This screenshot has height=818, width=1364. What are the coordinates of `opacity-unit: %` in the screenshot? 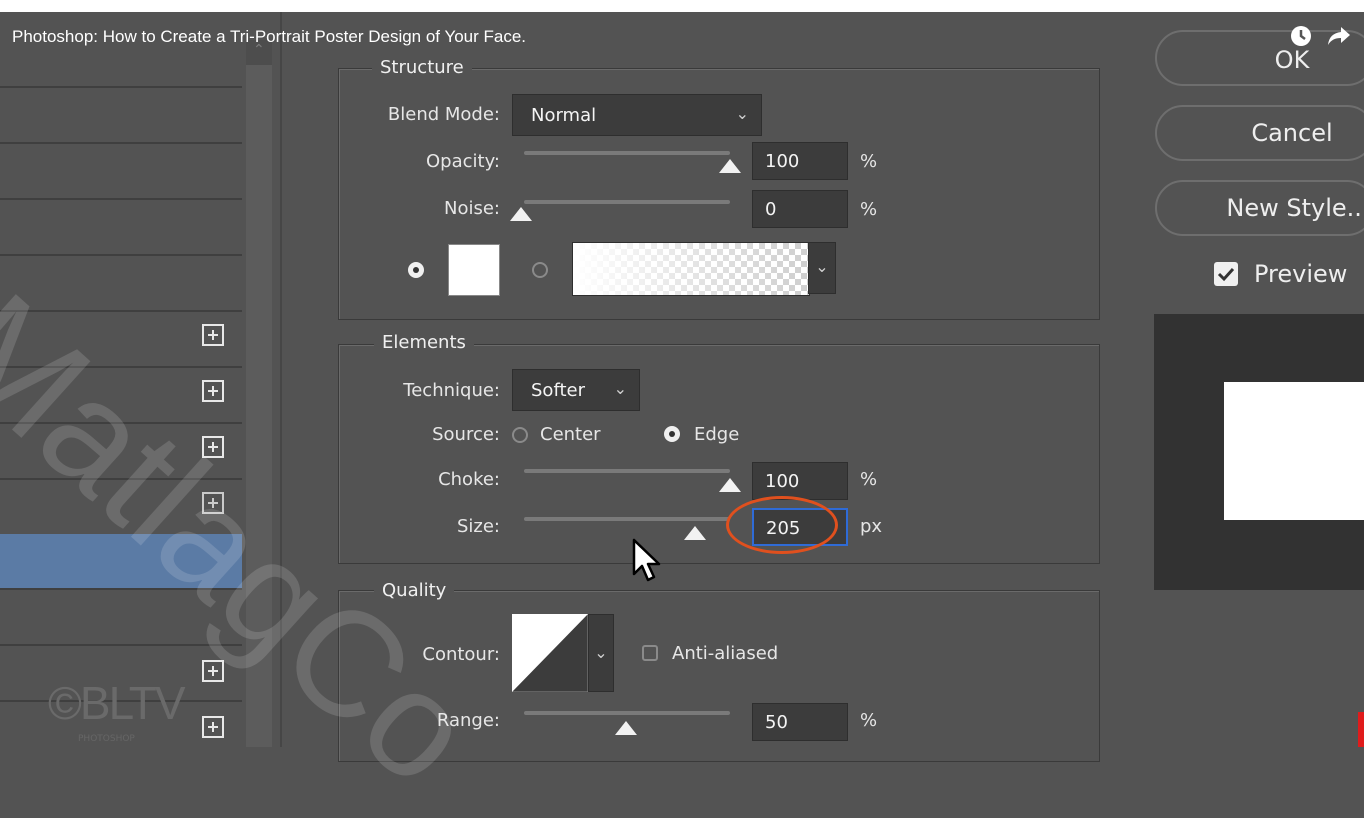 It's located at (869, 161).